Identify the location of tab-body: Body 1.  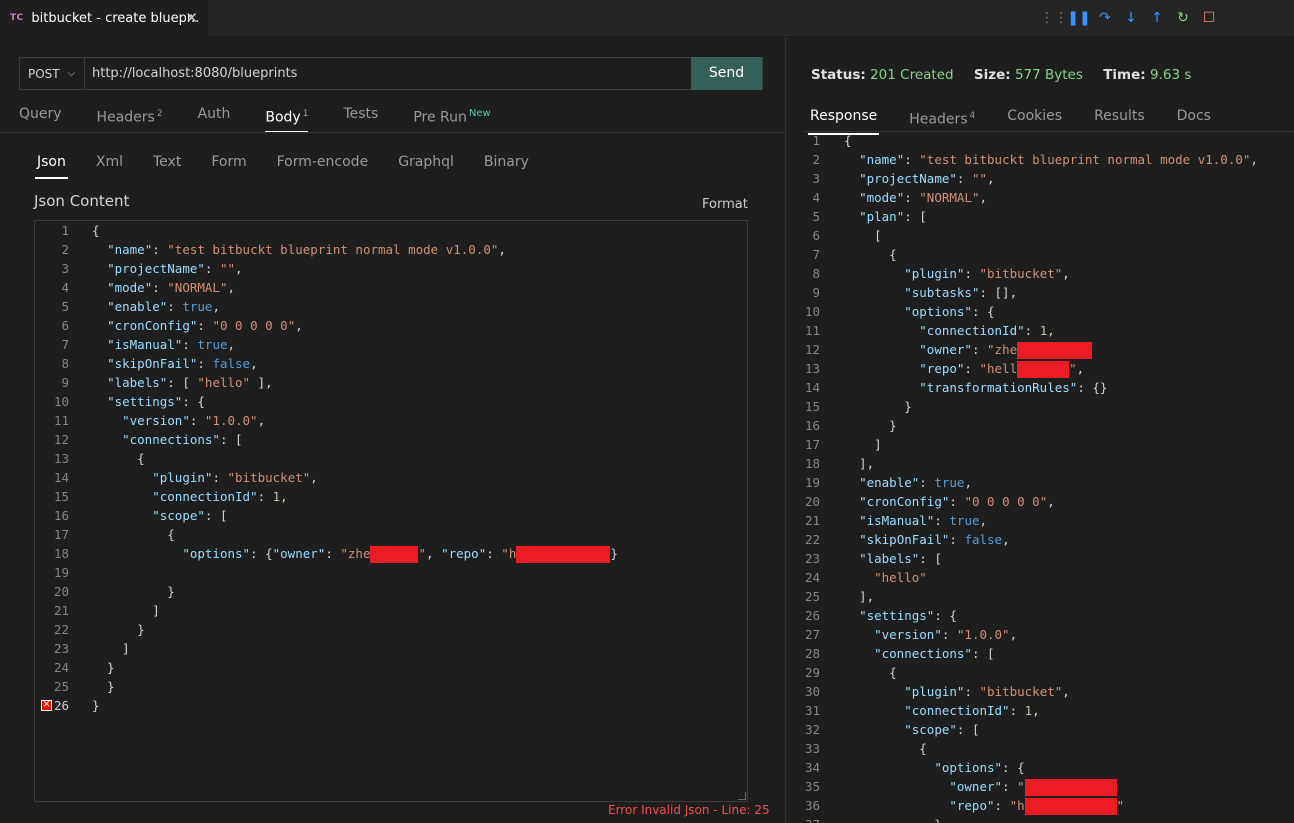
(287, 116).